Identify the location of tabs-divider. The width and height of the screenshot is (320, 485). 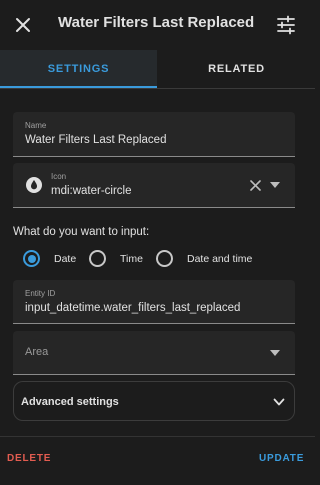
(157, 88).